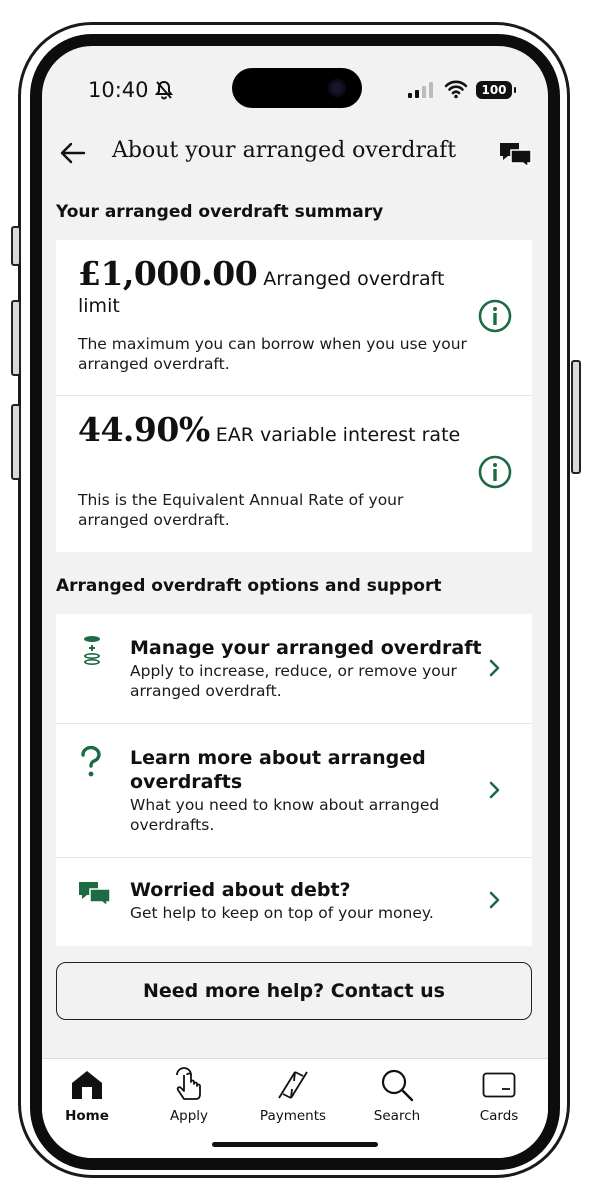 This screenshot has height=1200, width=590. I want to click on back-arrow-icon, so click(73, 155).